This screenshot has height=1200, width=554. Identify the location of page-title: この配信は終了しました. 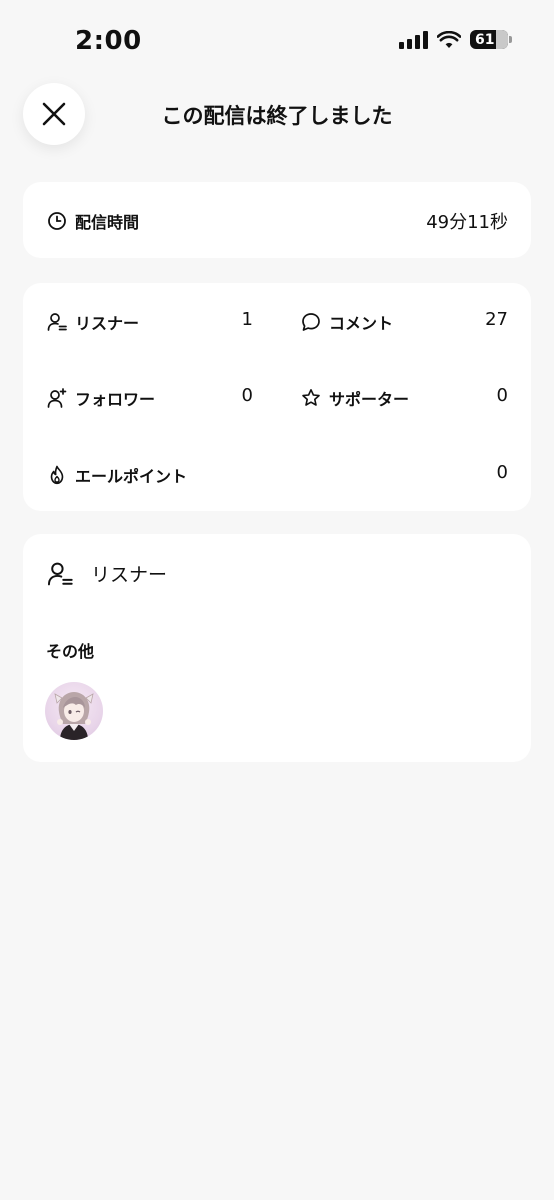
(277, 116).